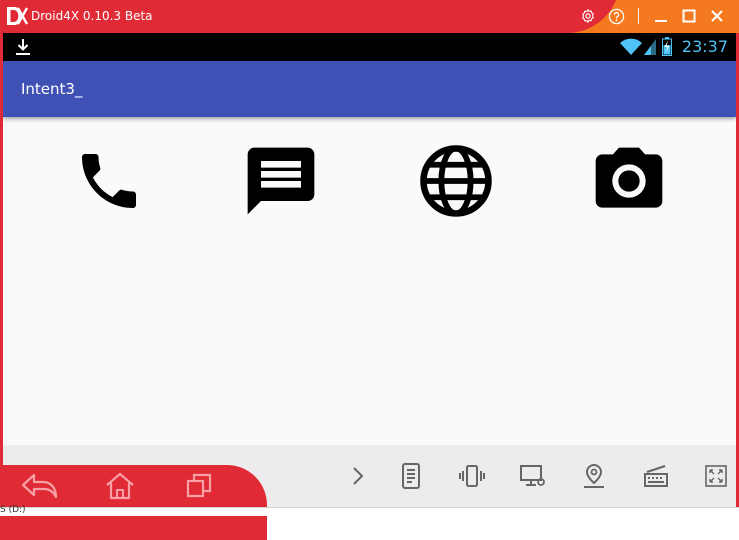 The image size is (739, 540). I want to click on battery-icon, so click(667, 46).